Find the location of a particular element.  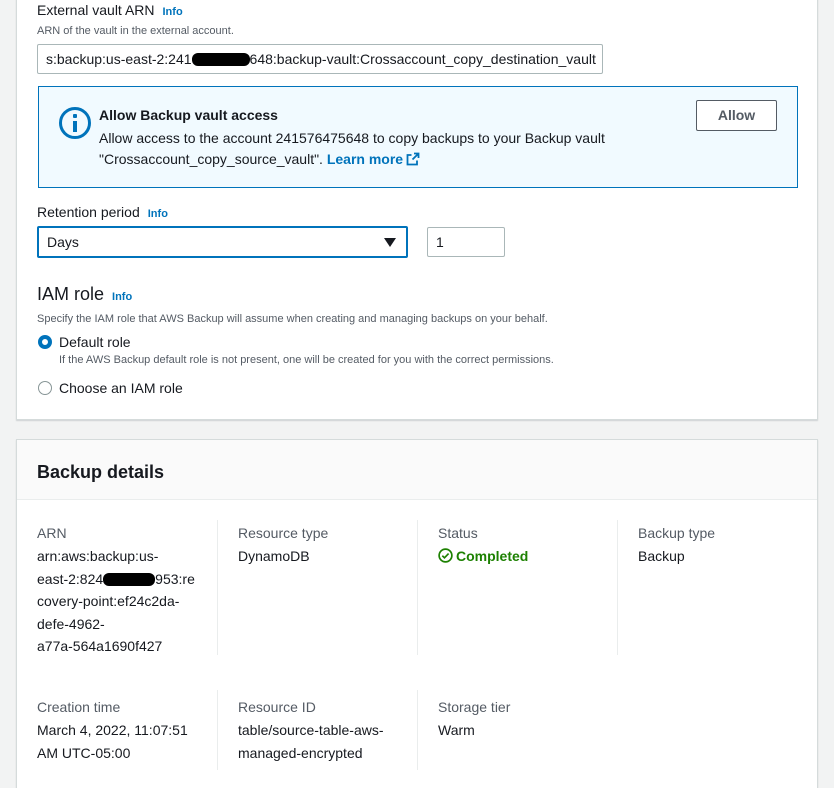

retention-unit-select: Days is located at coordinates (222, 242).